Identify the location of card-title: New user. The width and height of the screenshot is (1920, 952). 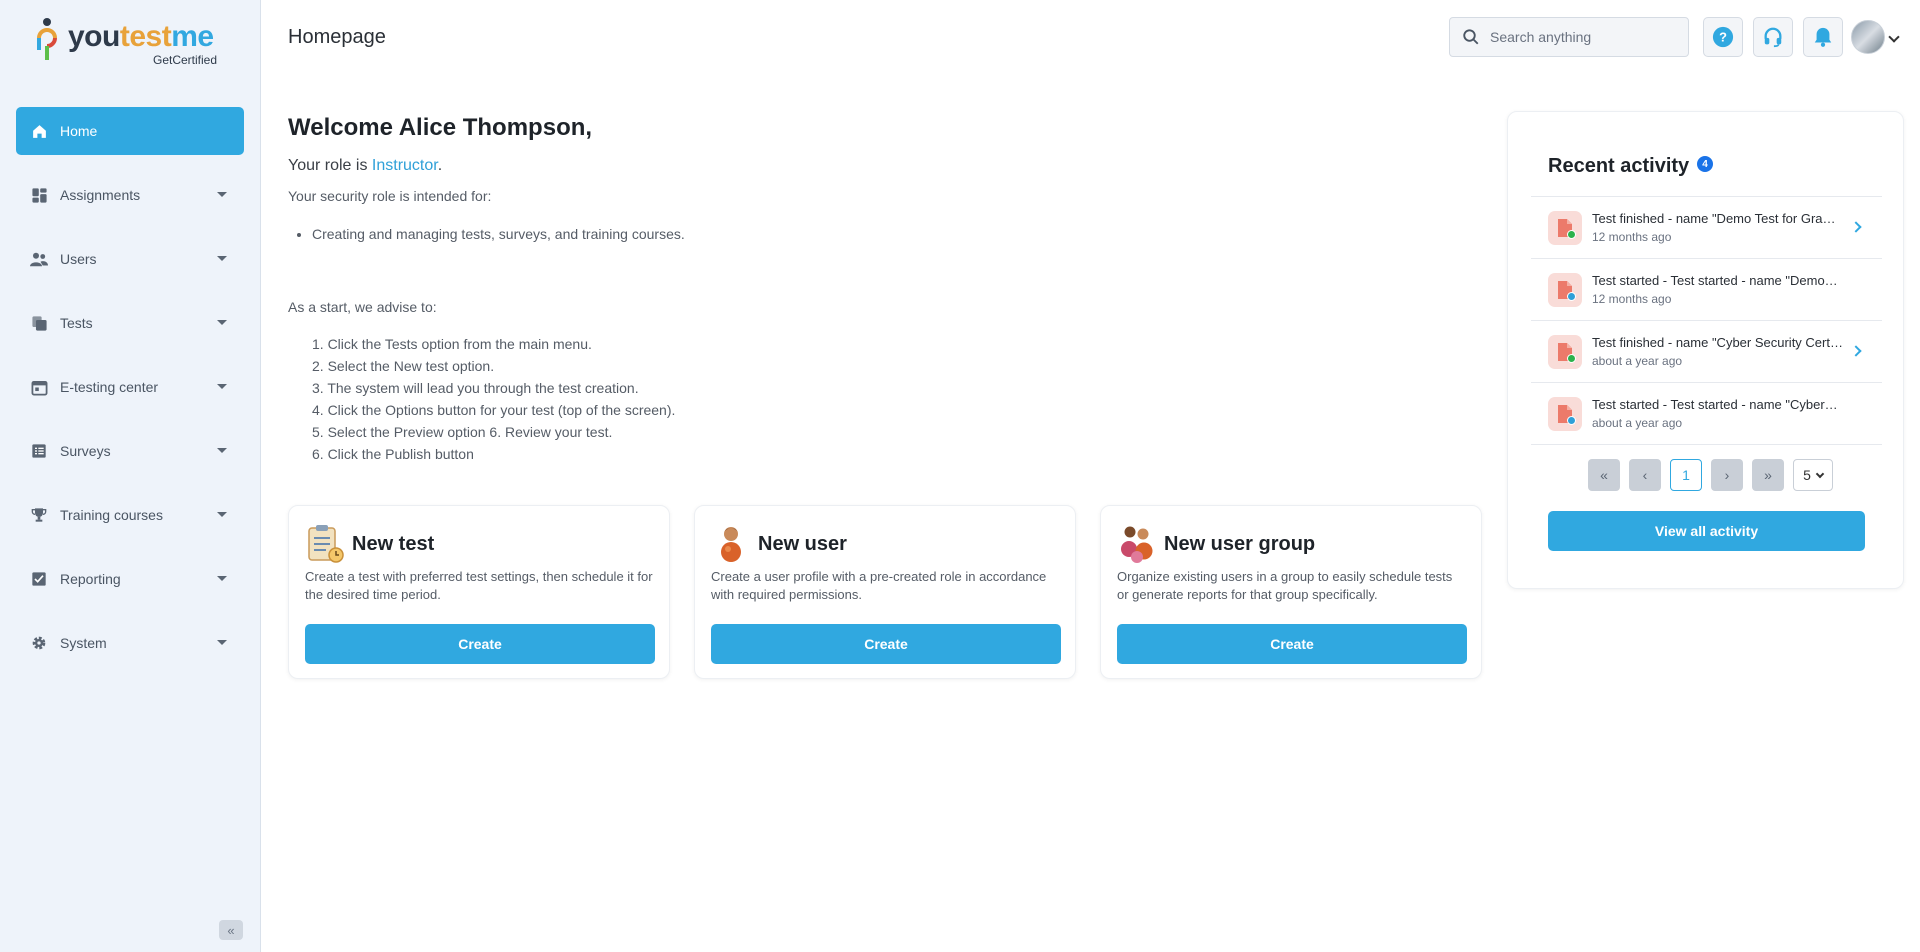
(802, 544).